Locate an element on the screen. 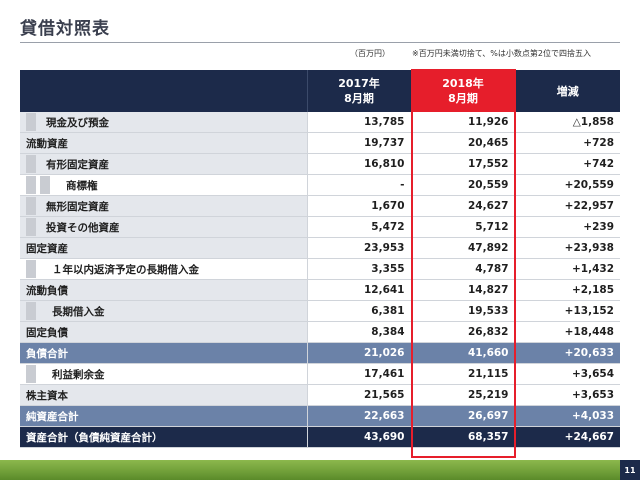 The image size is (640, 480). table-row: 利益剰余金 17,461 21,115 +3,654 is located at coordinates (320, 374).